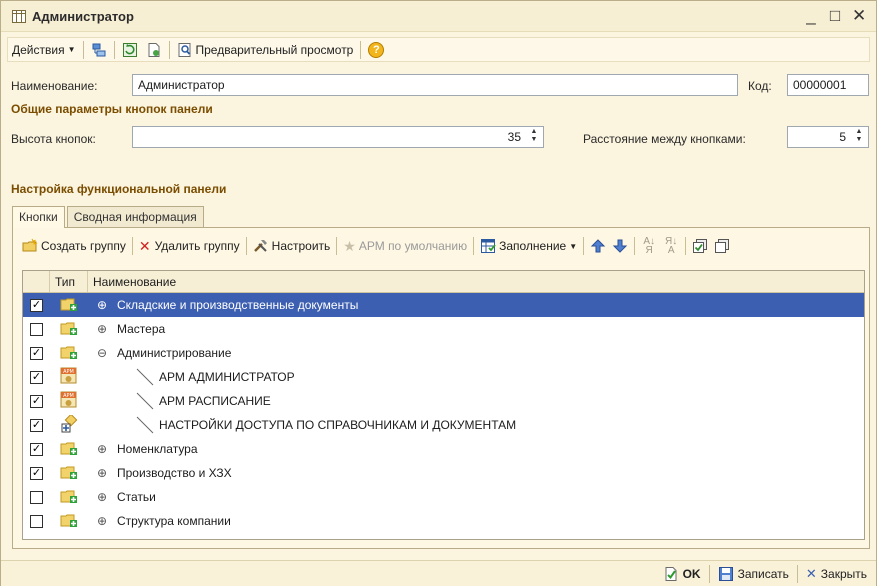 This screenshot has width=877, height=586. I want to click on name-input: Администратор, so click(435, 85).